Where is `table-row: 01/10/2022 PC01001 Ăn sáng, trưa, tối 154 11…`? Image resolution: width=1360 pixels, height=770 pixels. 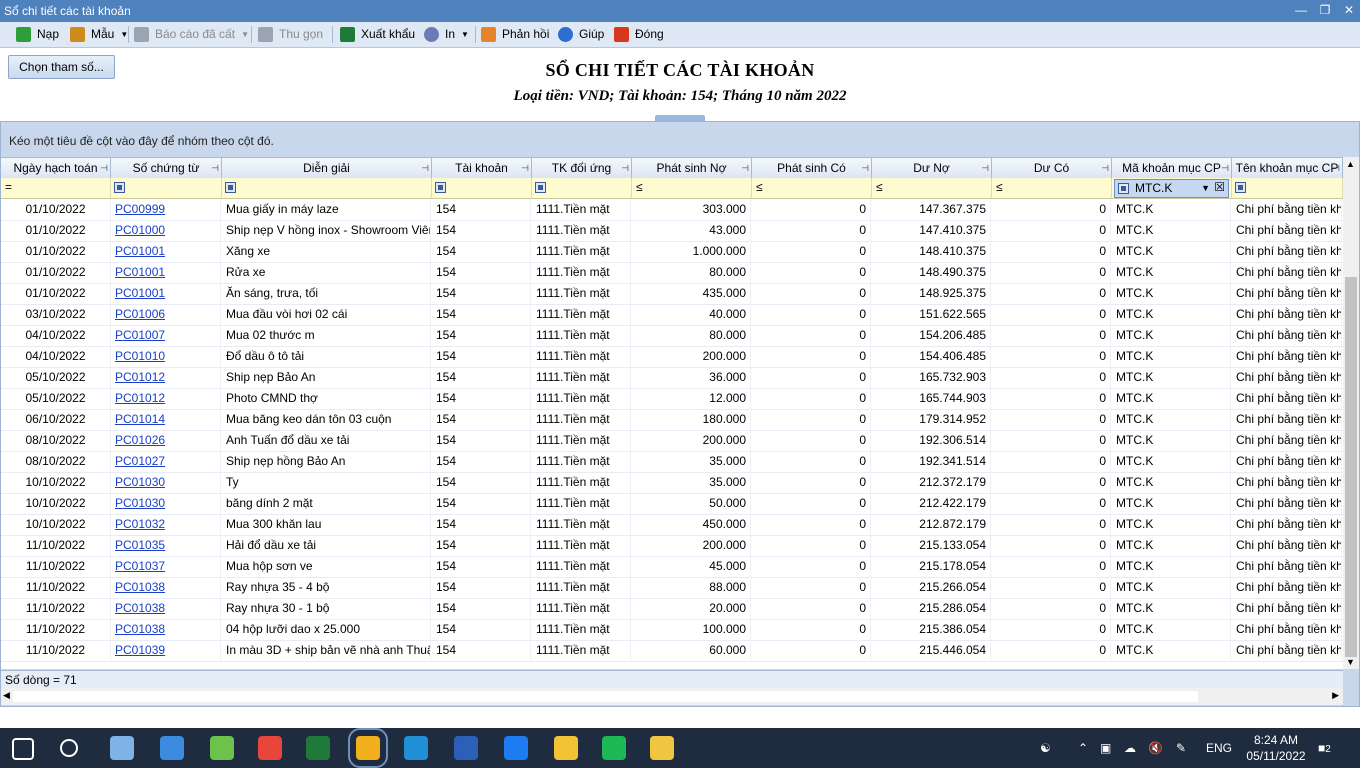 table-row: 01/10/2022 PC01001 Ăn sáng, trưa, tối 154 11… is located at coordinates (672, 294).